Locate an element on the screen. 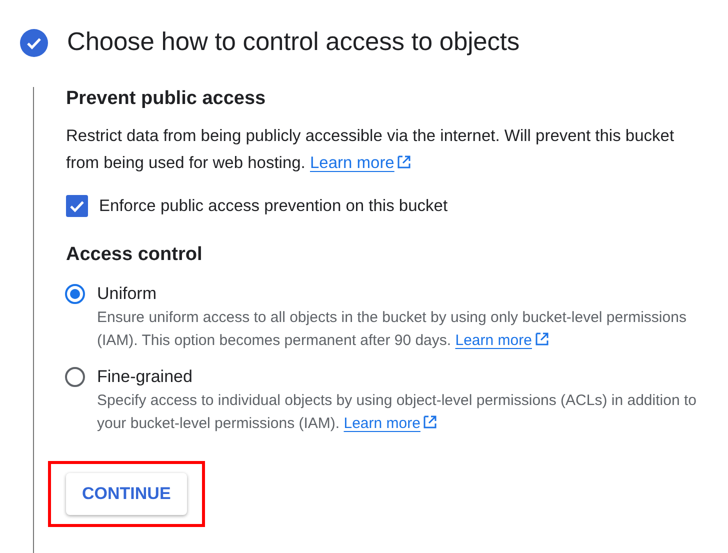 Image resolution: width=728 pixels, height=553 pixels. radio-label: Fine-grained is located at coordinates (145, 377).